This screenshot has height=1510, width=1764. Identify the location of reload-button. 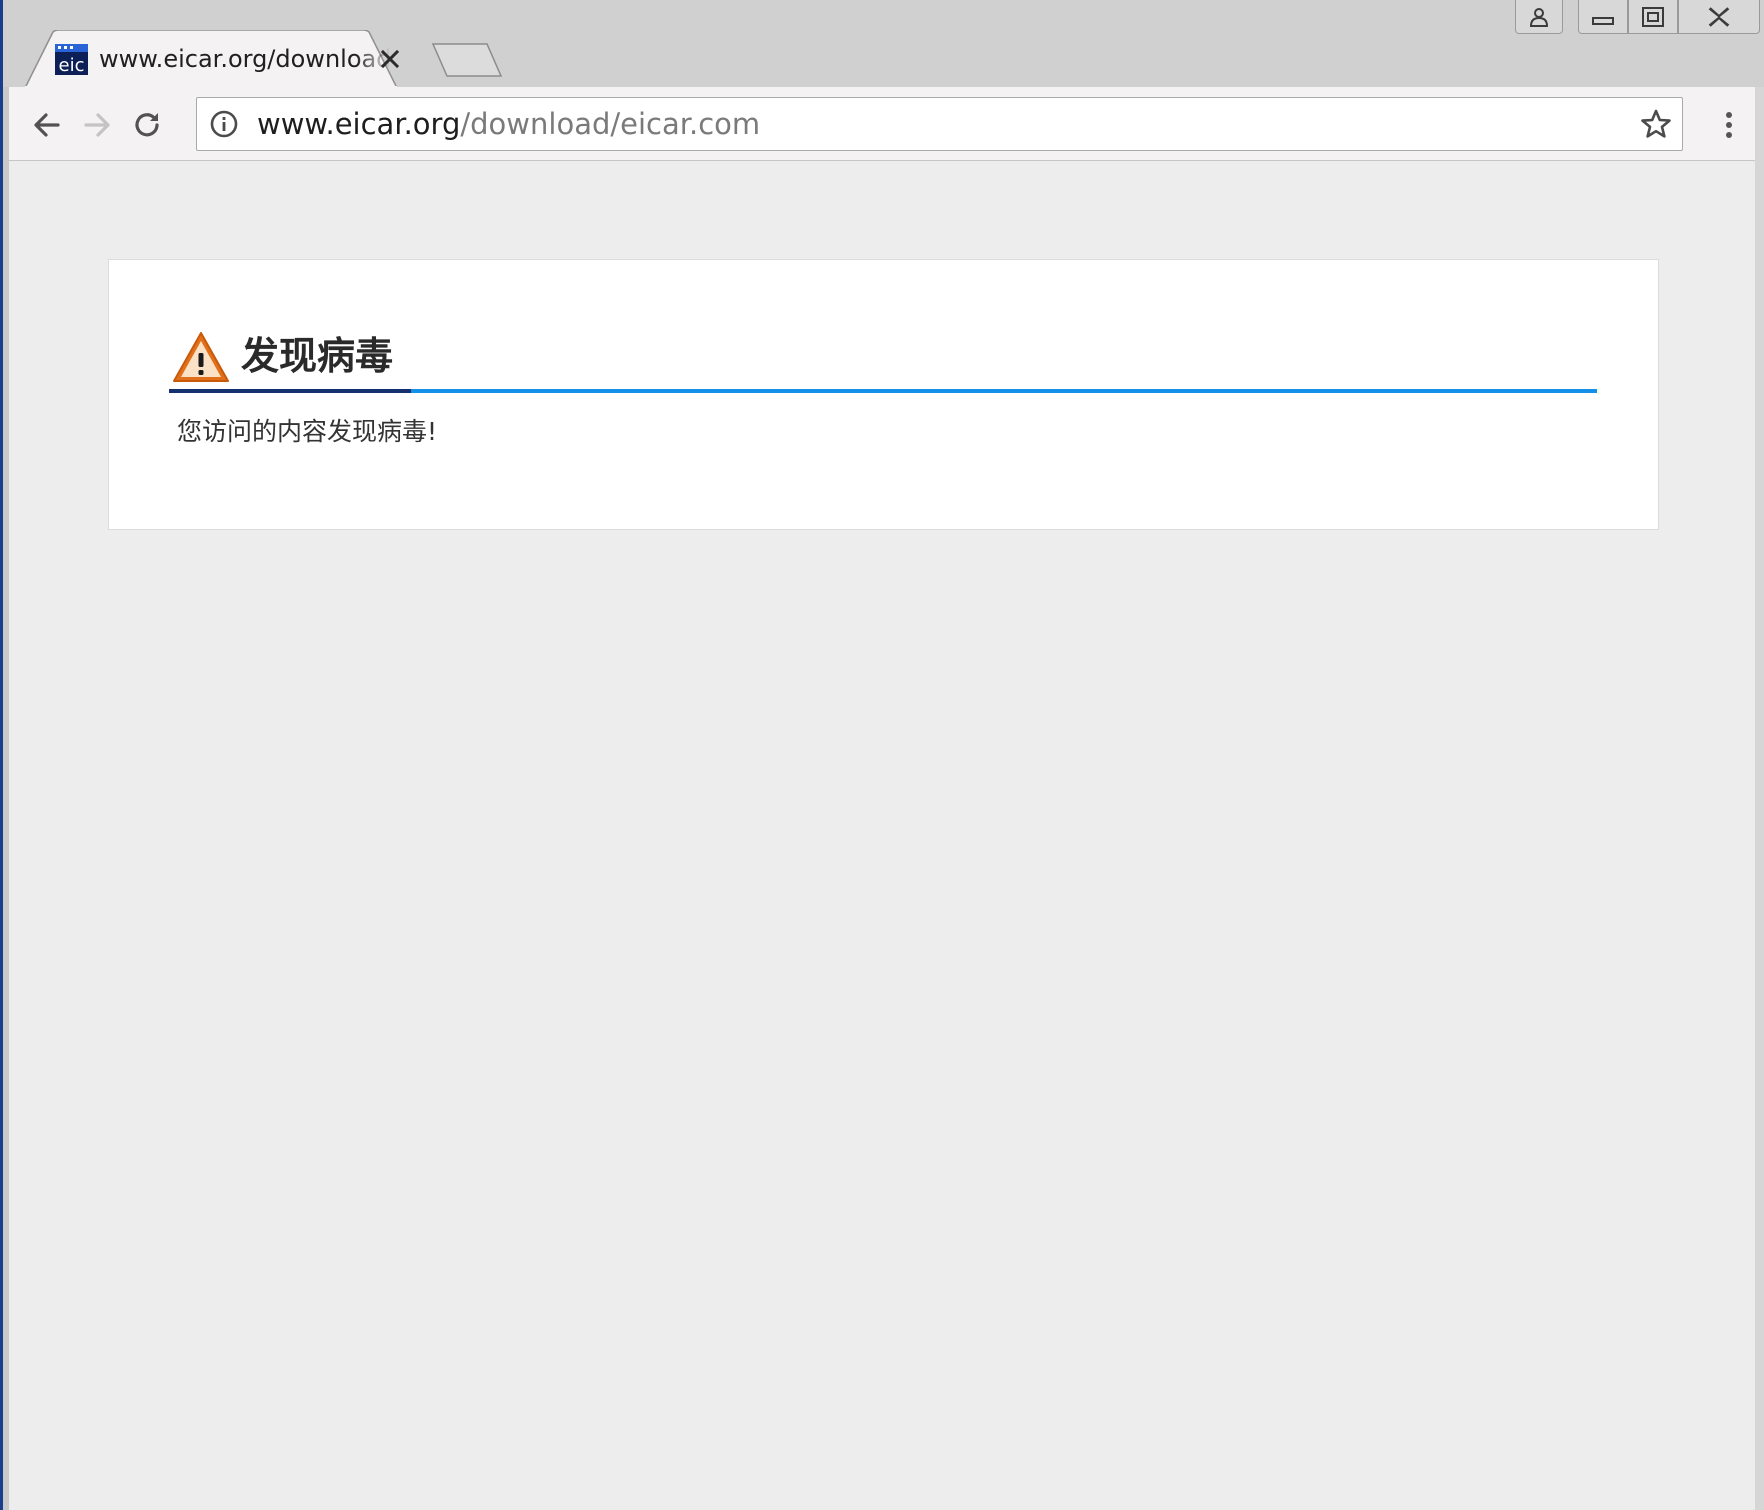
(147, 125).